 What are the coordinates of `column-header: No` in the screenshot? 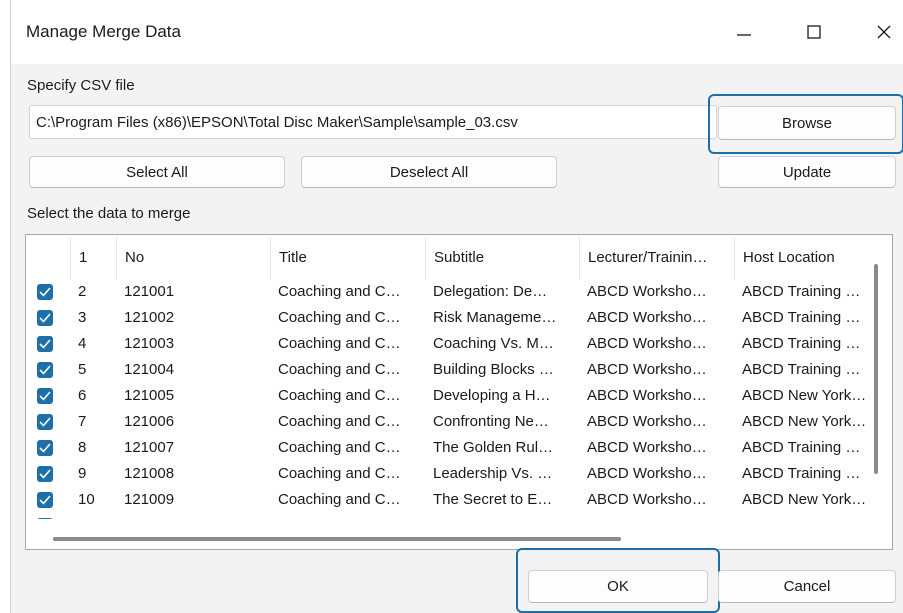 It's located at (193, 258).